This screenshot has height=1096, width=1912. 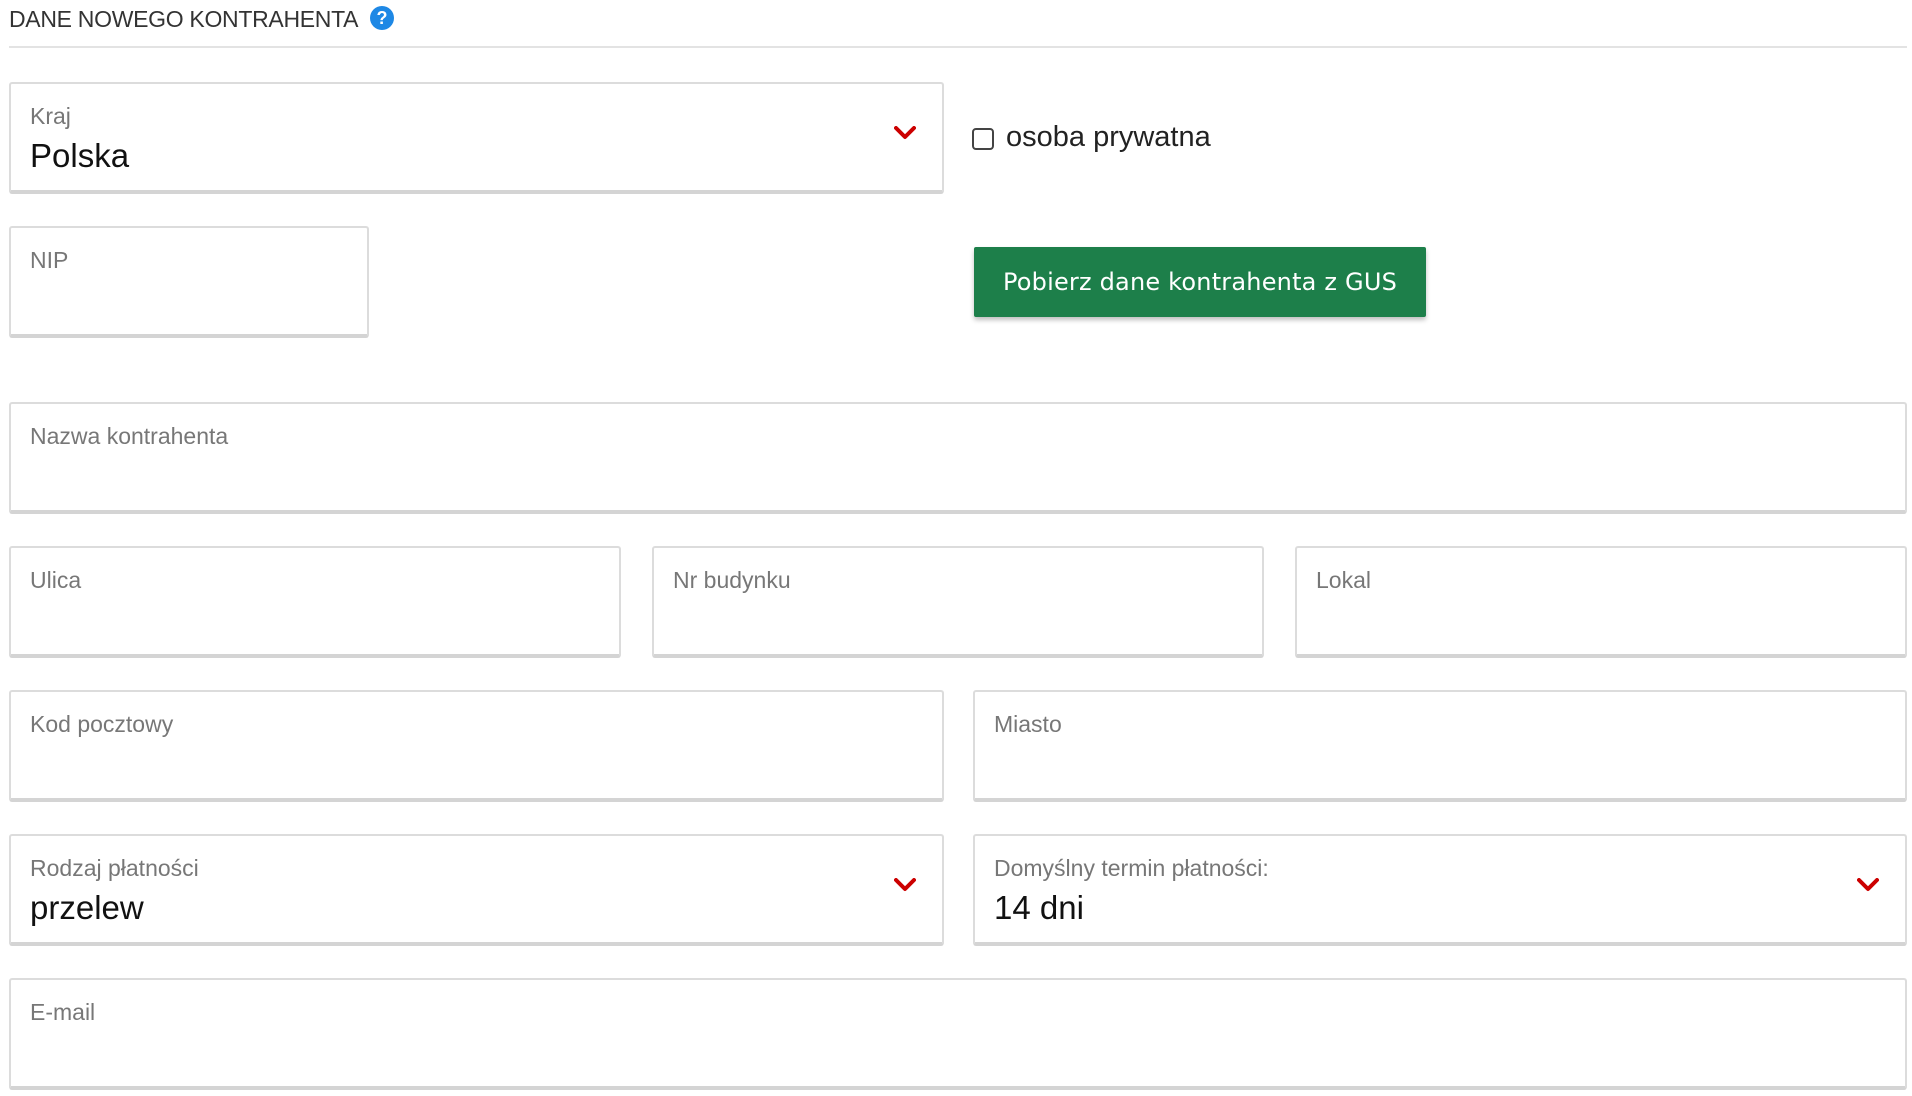 What do you see at coordinates (1039, 907) in the screenshot?
I see `payment-term-value: 14 dni` at bounding box center [1039, 907].